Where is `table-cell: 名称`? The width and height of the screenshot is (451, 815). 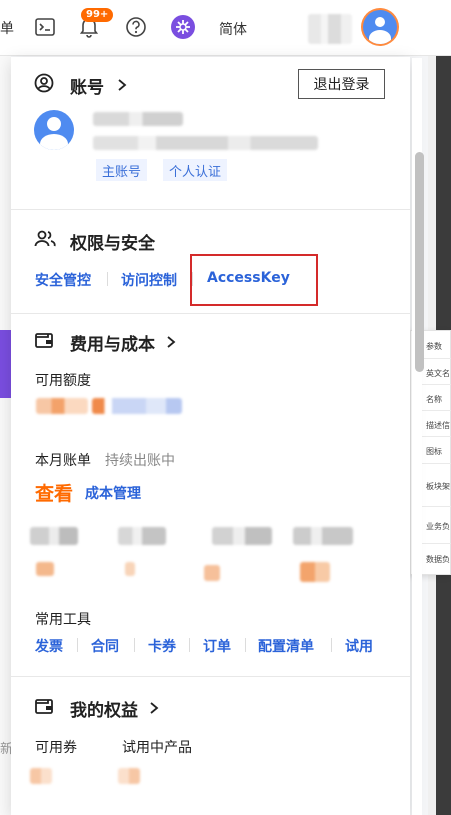 table-cell: 名称 is located at coordinates (434, 399).